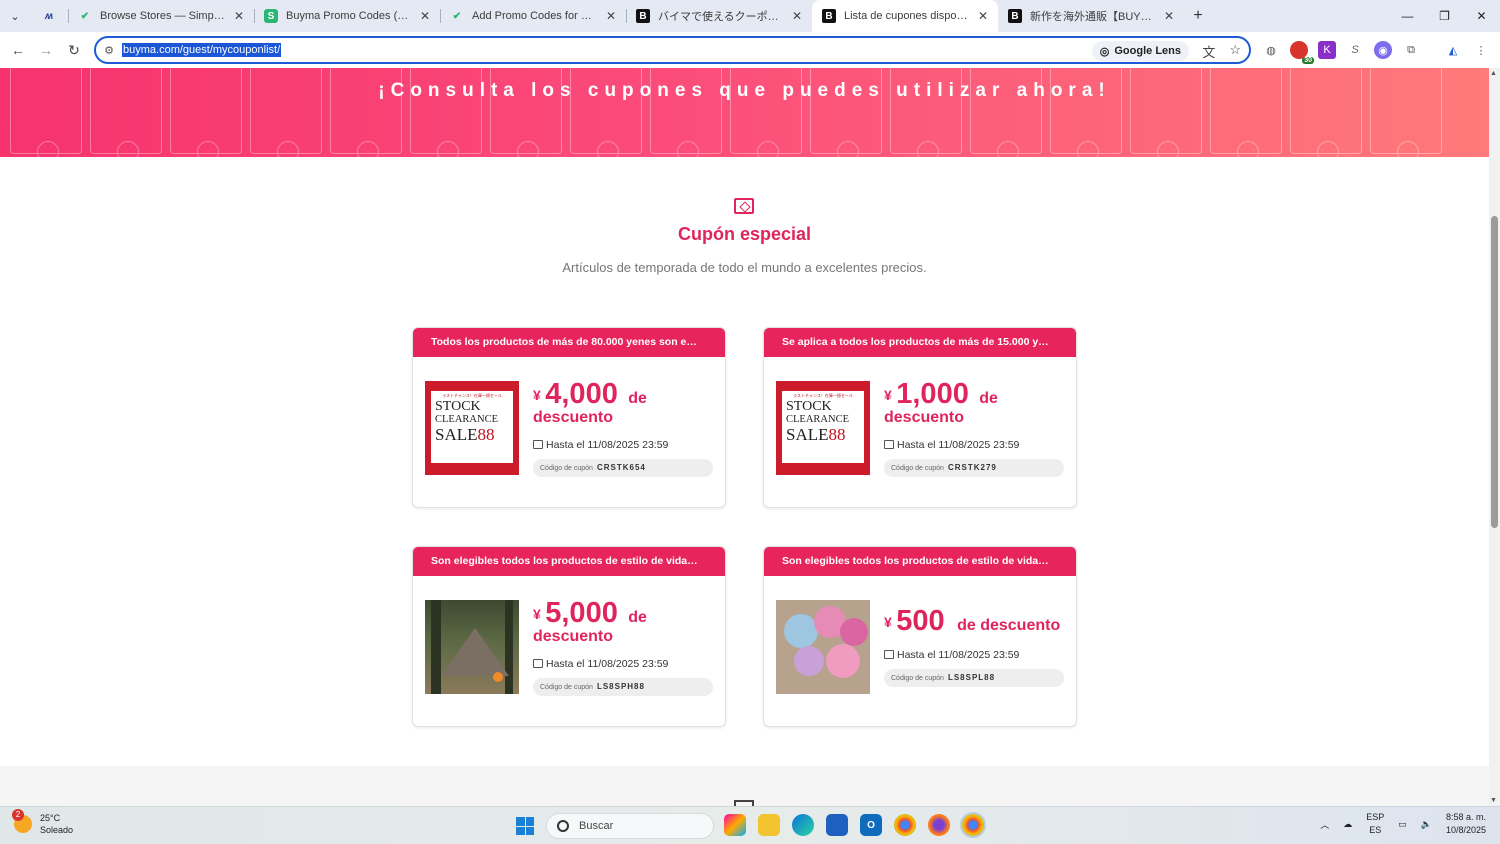  I want to click on tab-title: Buyma Promo Codes (2 Verified, so click(349, 16).